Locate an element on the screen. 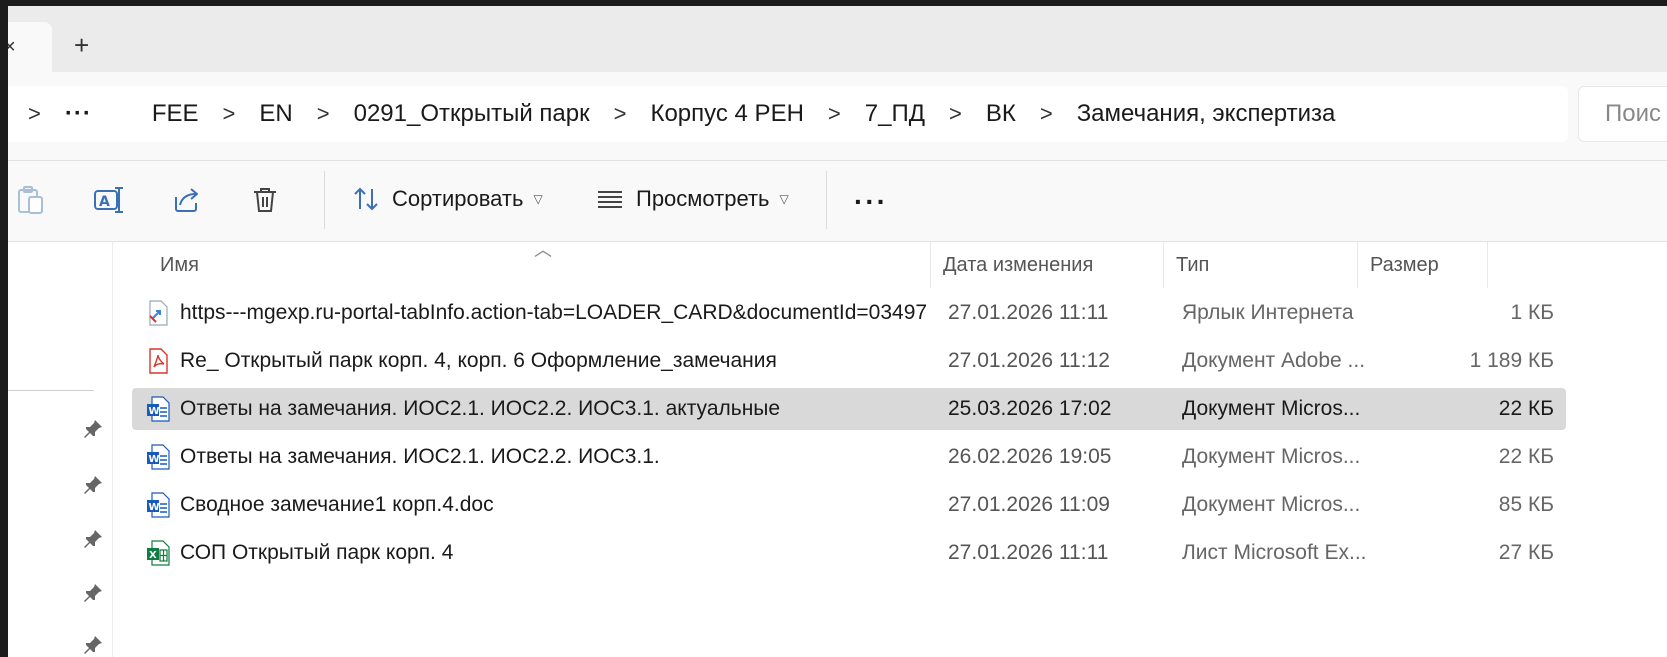 This screenshot has width=1667, height=657. rename-icon: A is located at coordinates (109, 200).